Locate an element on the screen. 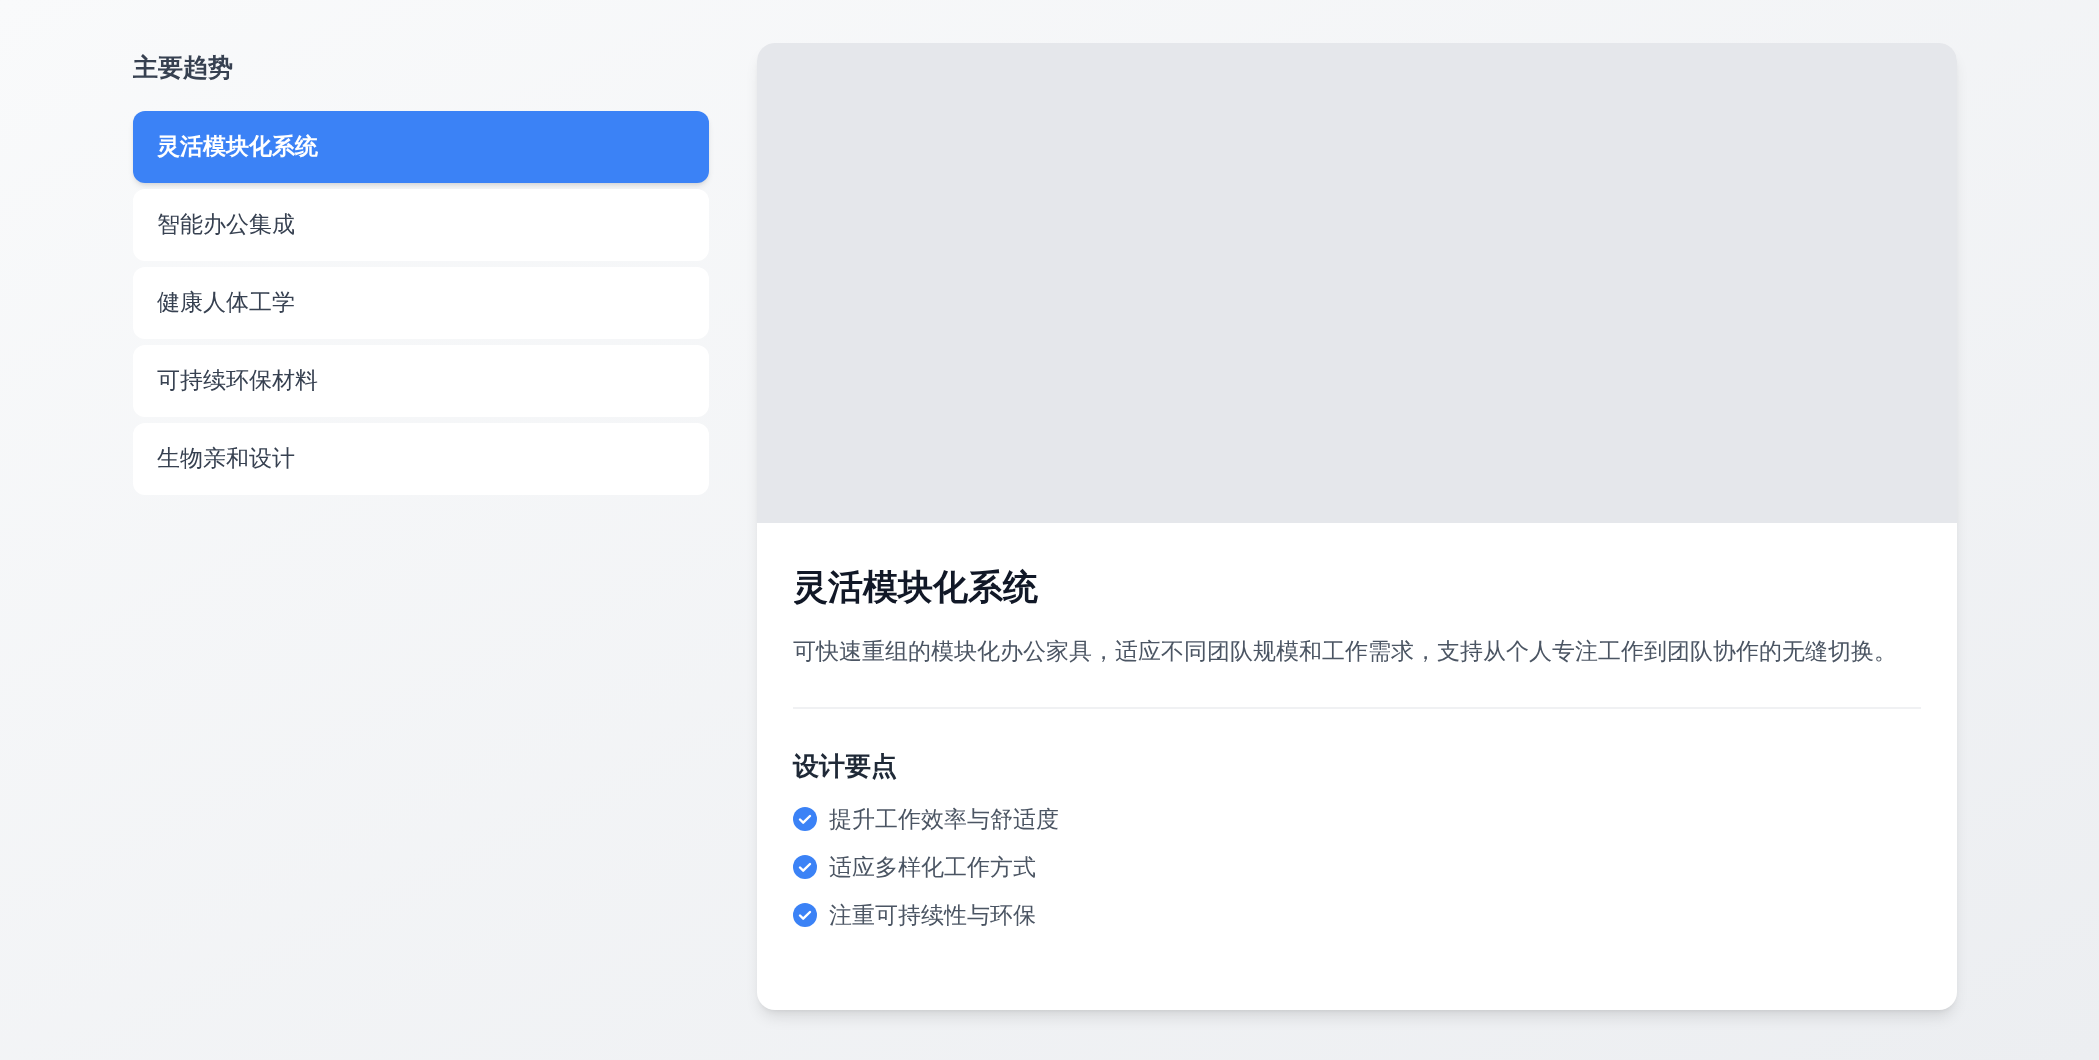 Image resolution: width=2099 pixels, height=1060 pixels. design-point: 提升工作效率与舒适度 is located at coordinates (944, 819).